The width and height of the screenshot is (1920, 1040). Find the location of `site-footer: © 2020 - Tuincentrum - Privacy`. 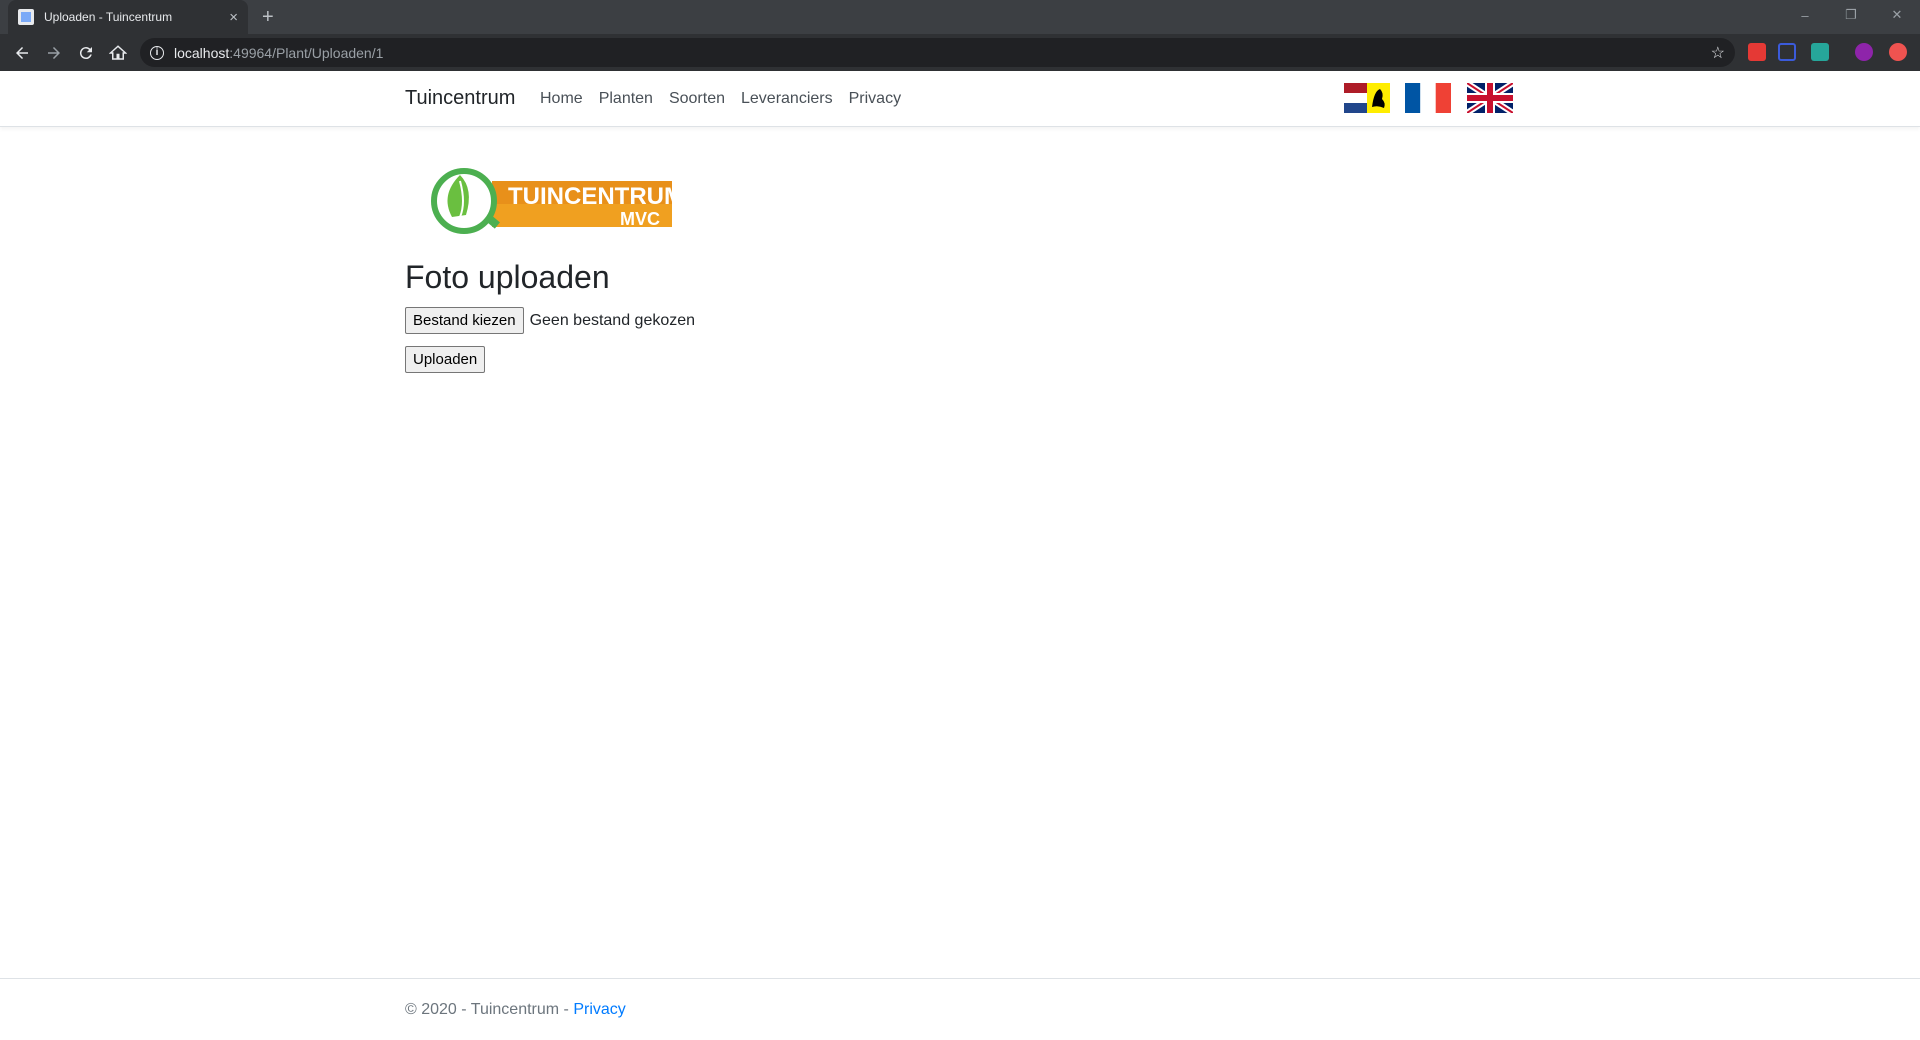

site-footer: © 2020 - Tuincentrum - Privacy is located at coordinates (960, 1009).